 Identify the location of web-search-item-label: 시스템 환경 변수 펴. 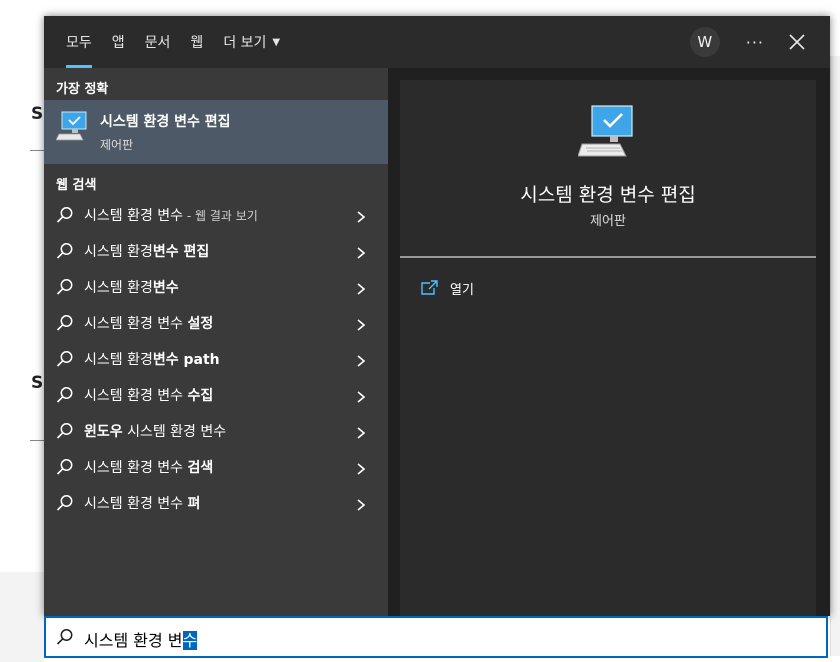
(142, 504).